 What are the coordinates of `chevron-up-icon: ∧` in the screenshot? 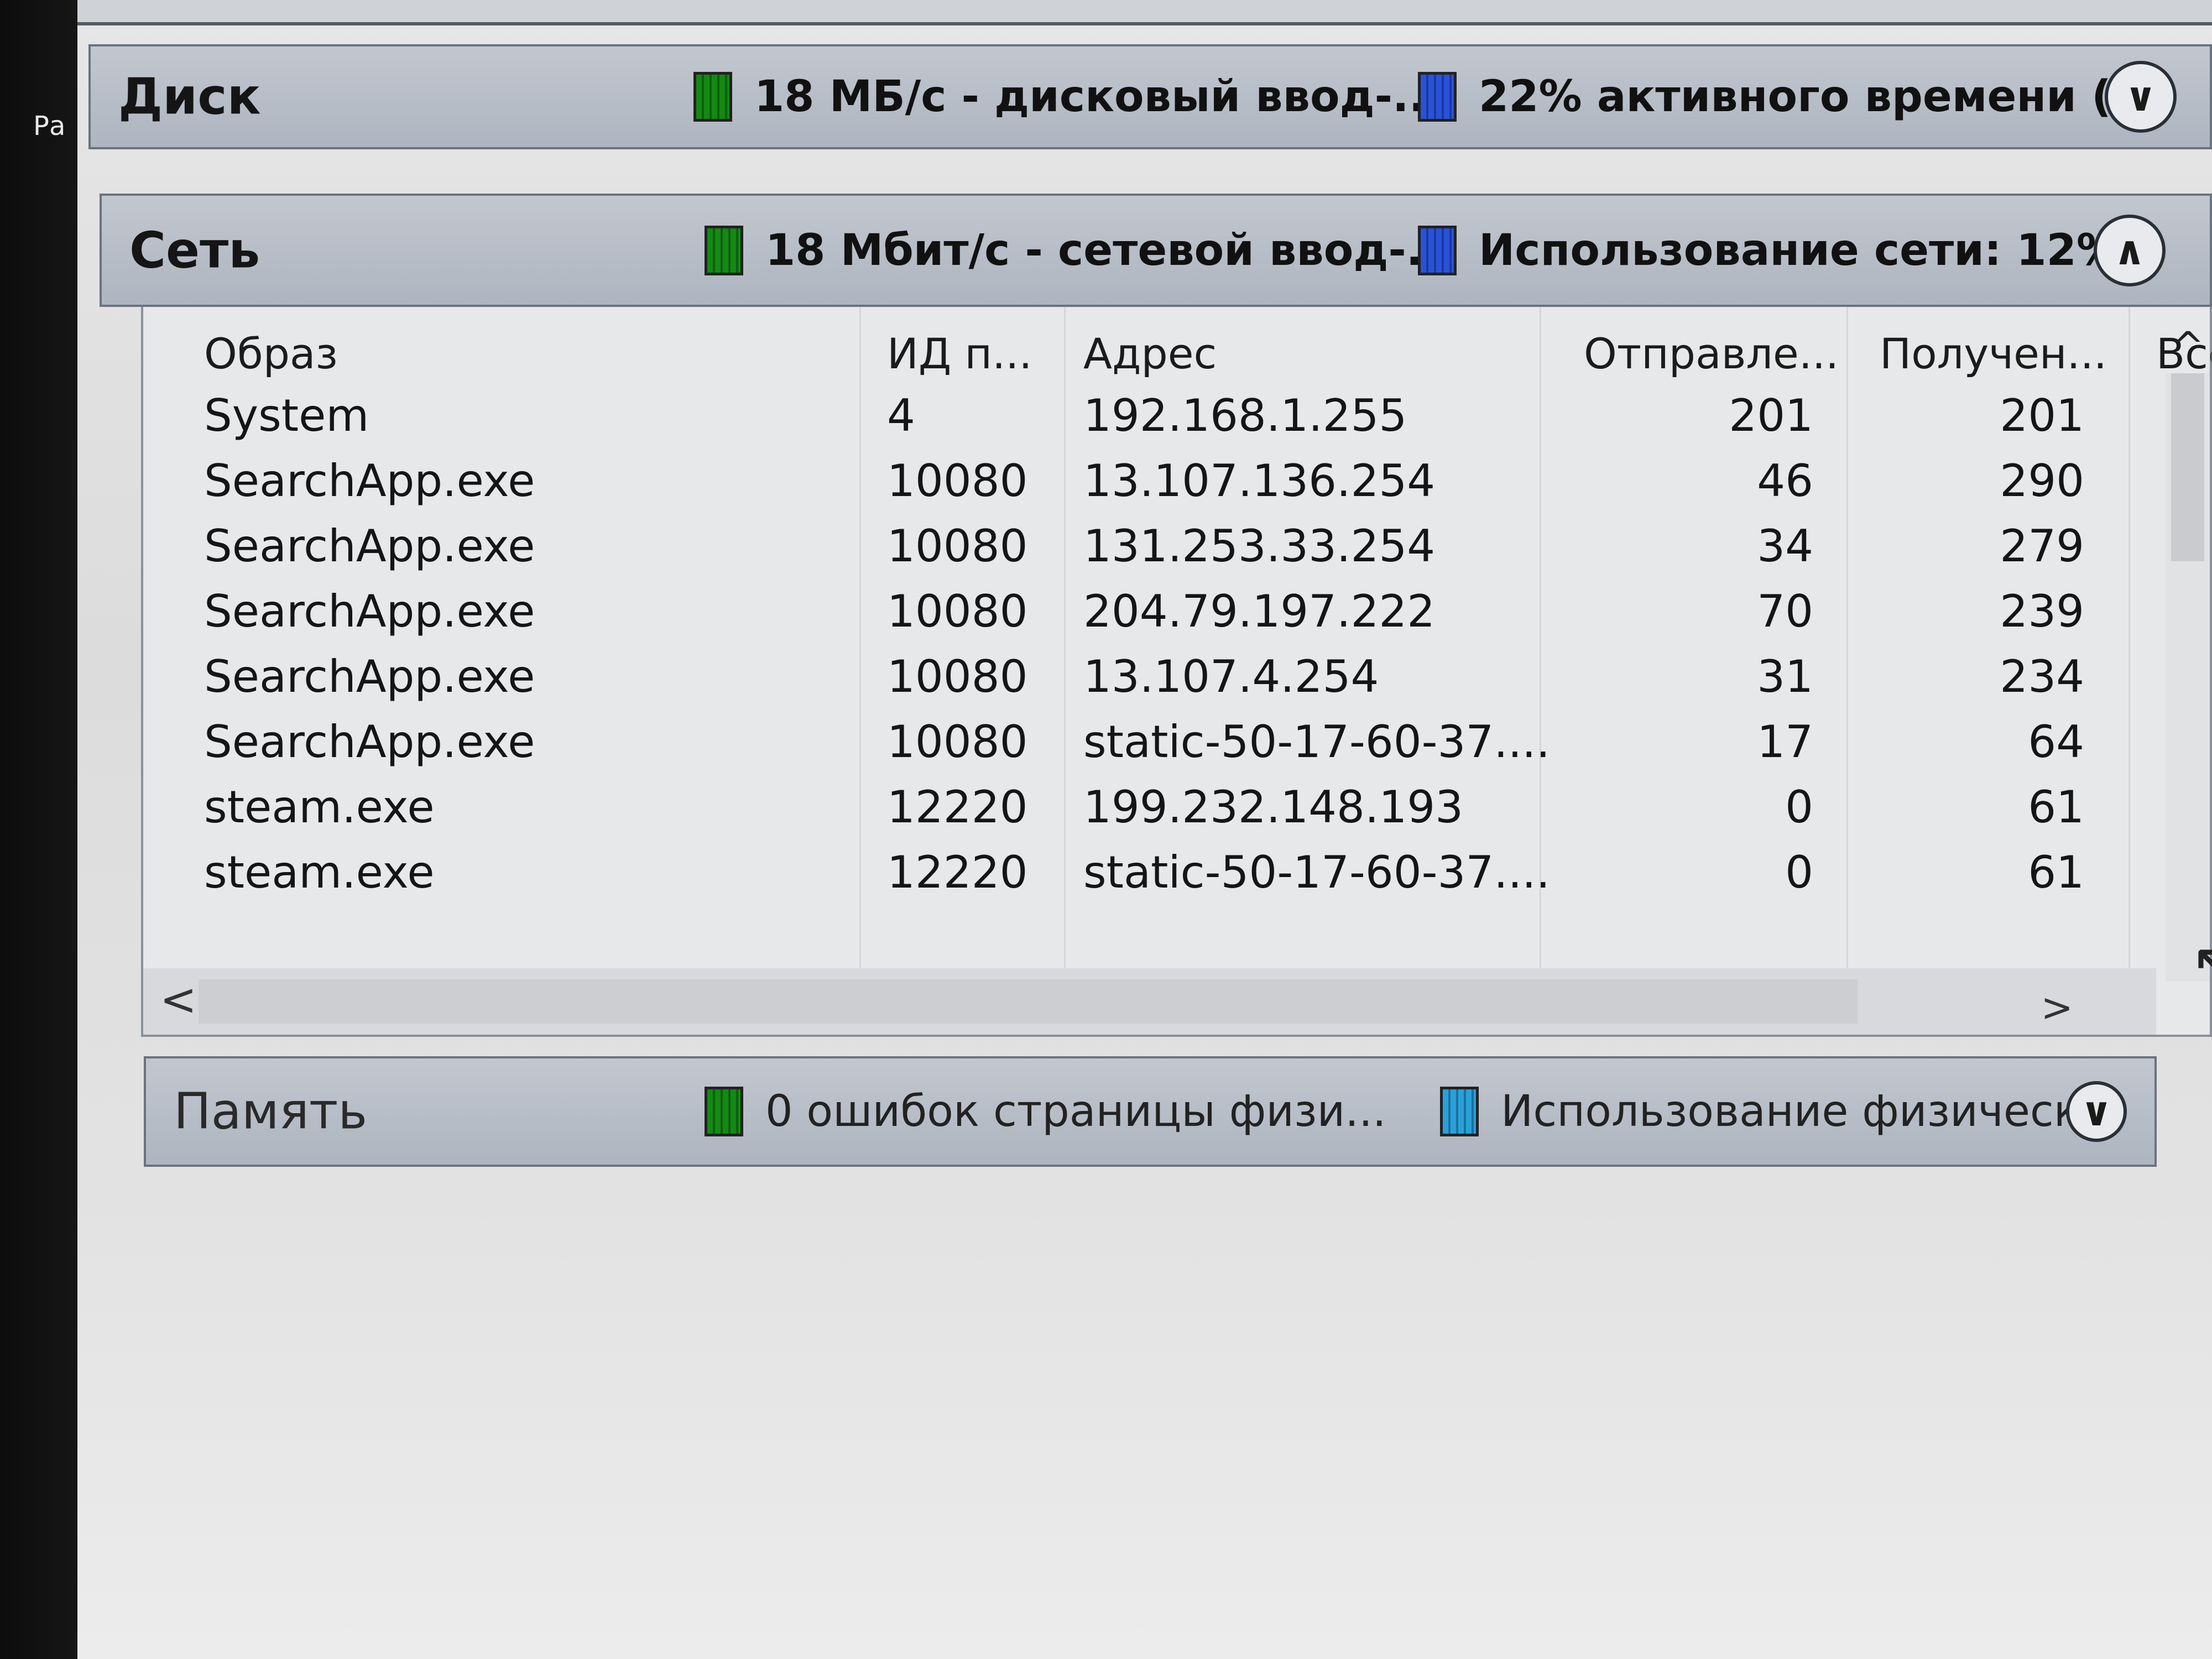 It's located at (2130, 251).